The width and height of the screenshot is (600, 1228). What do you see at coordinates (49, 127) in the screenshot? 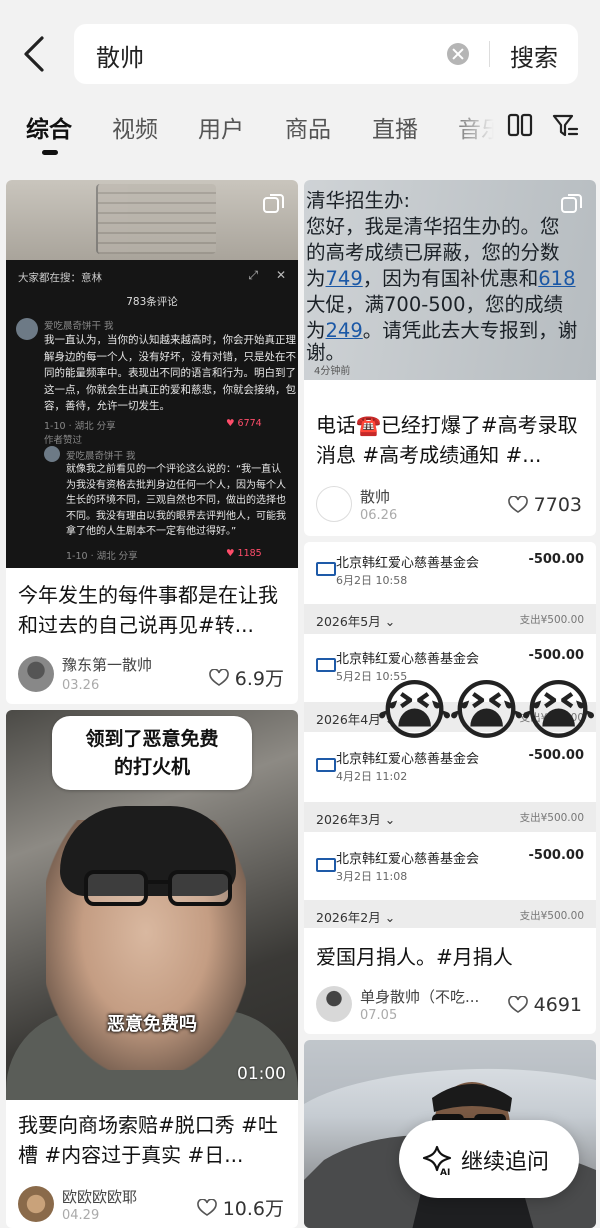
I see `tab-all: 综合` at bounding box center [49, 127].